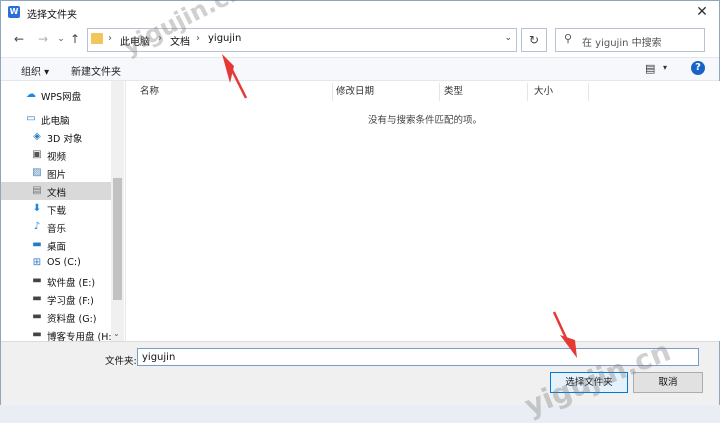 The width and height of the screenshot is (720, 423). I want to click on sidebar-item-desktop: ▬ 桌面, so click(56, 245).